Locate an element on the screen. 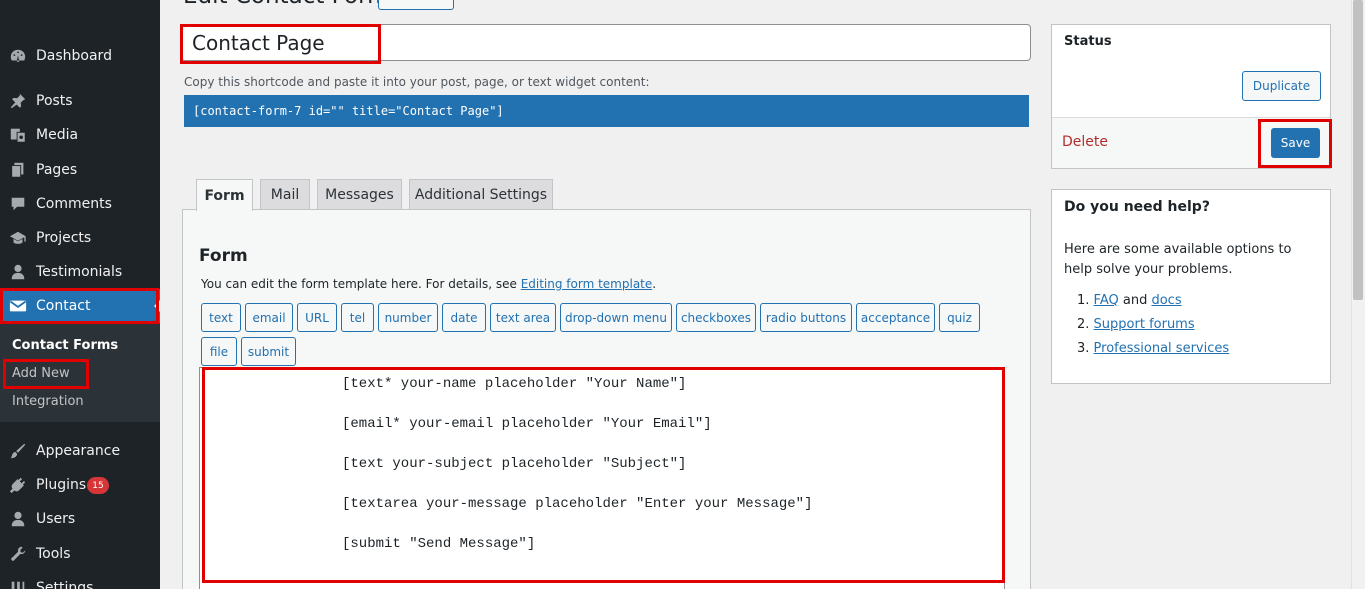  sidebar-item-media: Media is located at coordinates (80, 135).